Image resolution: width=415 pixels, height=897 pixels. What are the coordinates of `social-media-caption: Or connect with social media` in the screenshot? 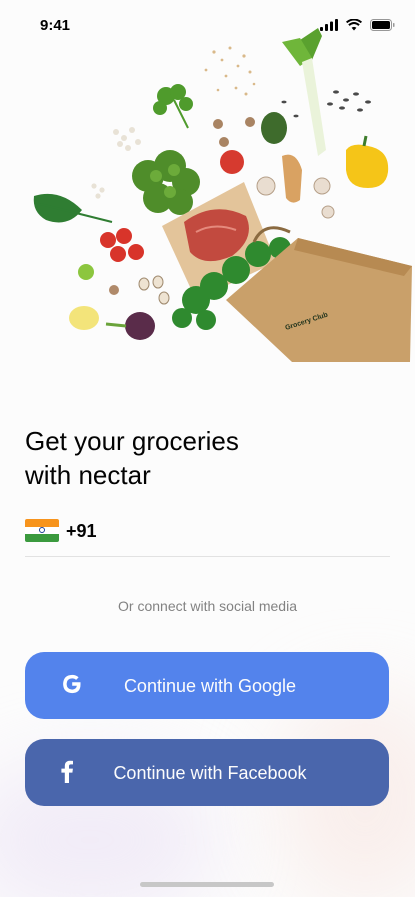 It's located at (207, 606).